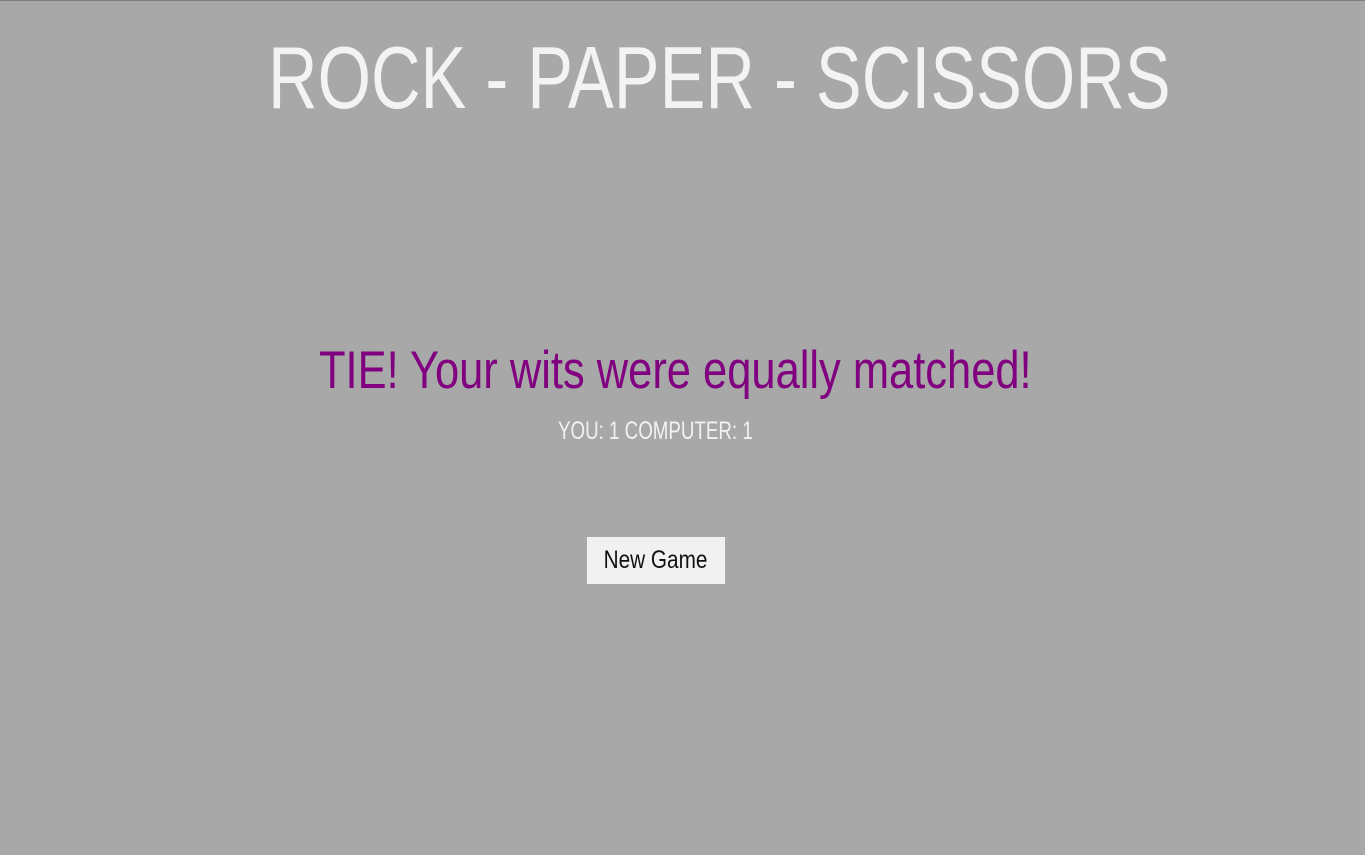 The width and height of the screenshot is (1365, 855). Describe the element at coordinates (719, 77) in the screenshot. I see `game-title: ROCK - PAPER - SCISSORS` at that location.